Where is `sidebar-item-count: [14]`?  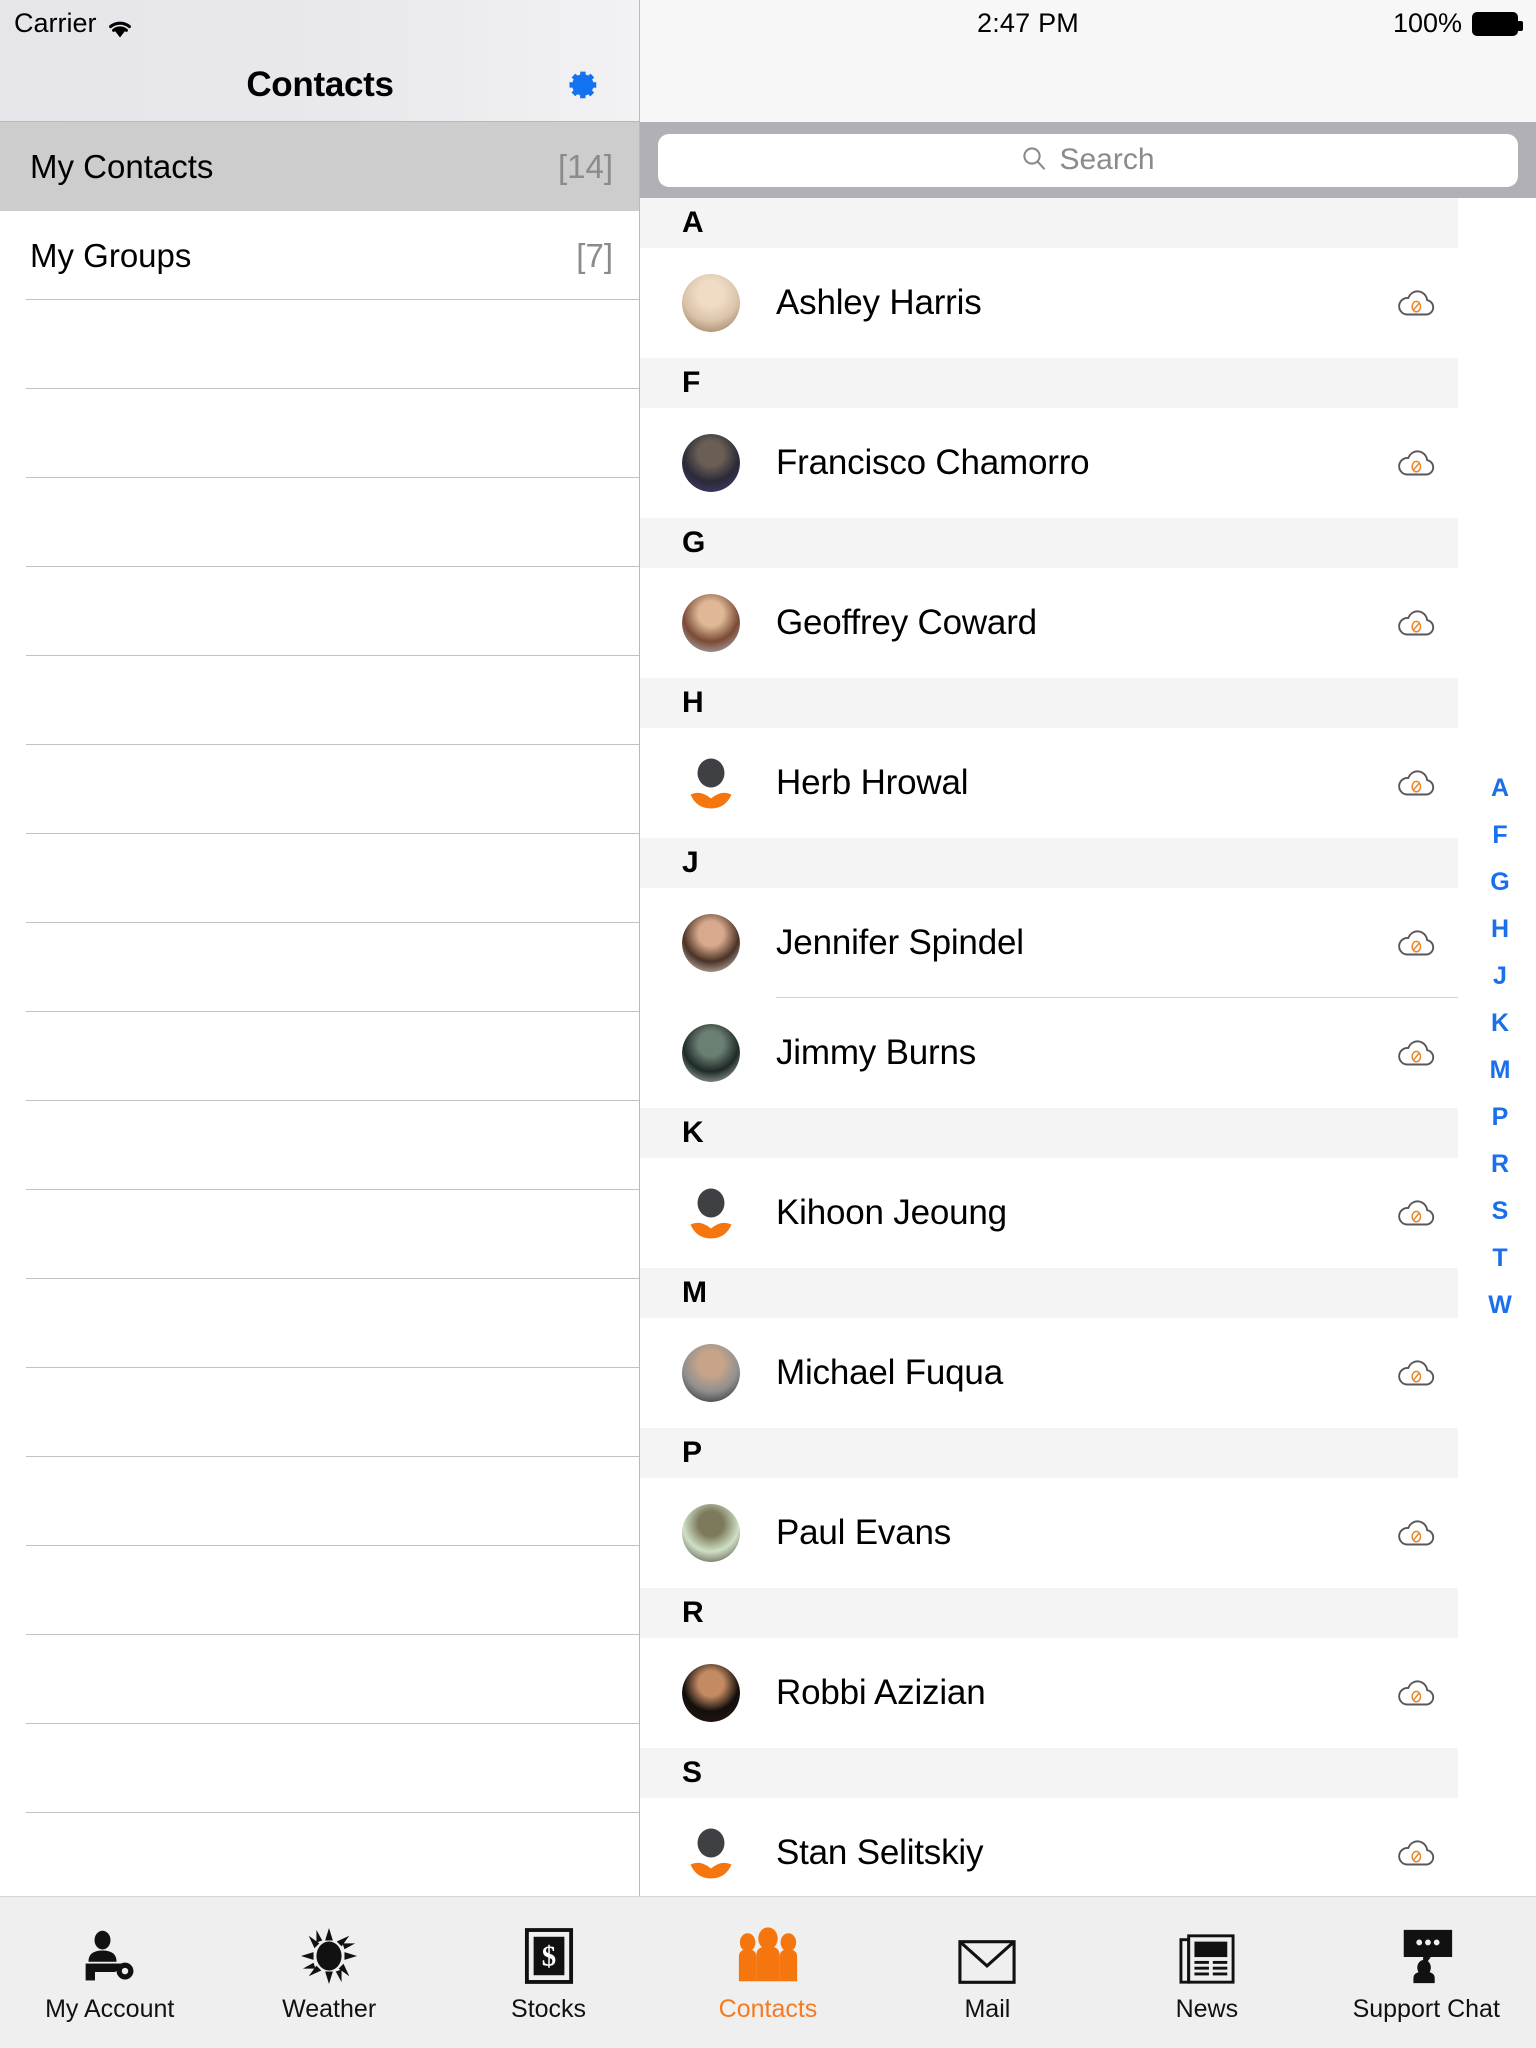 sidebar-item-count: [14] is located at coordinates (585, 166).